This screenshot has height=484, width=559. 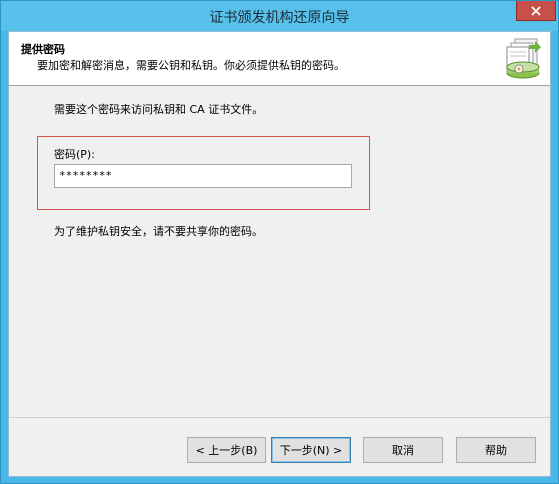 What do you see at coordinates (226, 450) in the screenshot?
I see `back-button: < 上一步(B)` at bounding box center [226, 450].